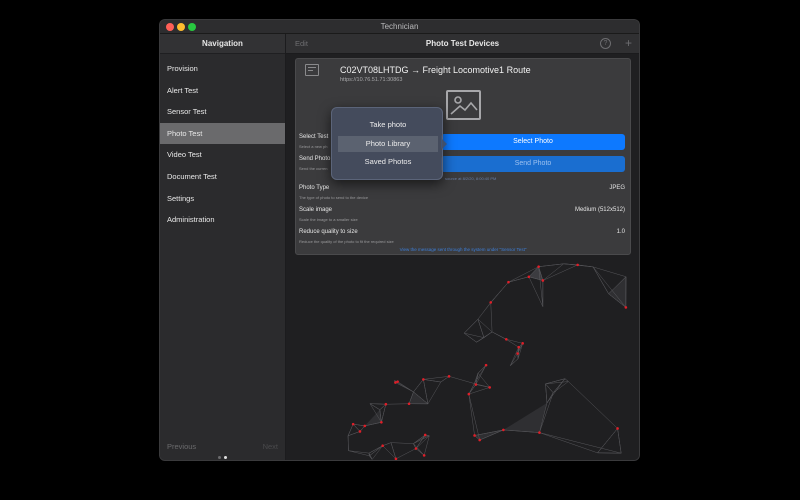 Image resolution: width=800 pixels, height=500 pixels. What do you see at coordinates (617, 188) in the screenshot?
I see `photo-type-value: JPEG` at bounding box center [617, 188].